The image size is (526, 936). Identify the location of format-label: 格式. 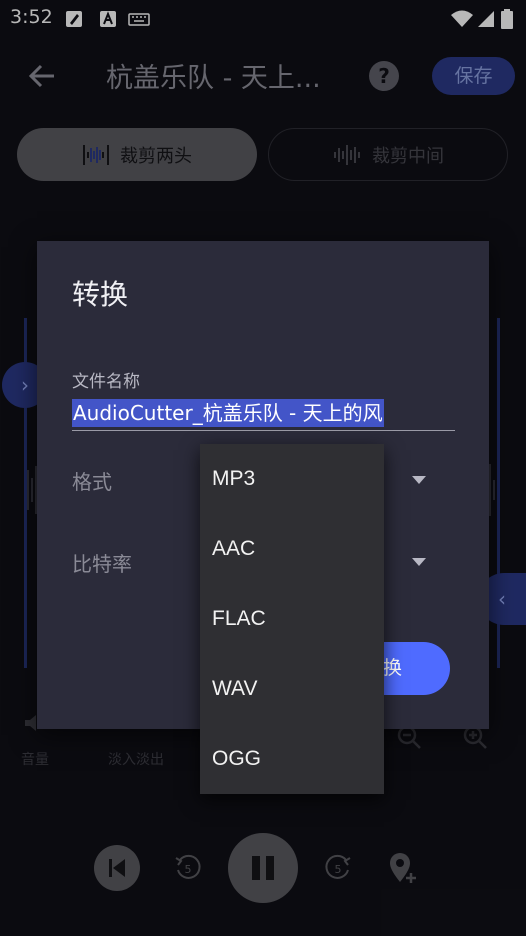
(92, 482).